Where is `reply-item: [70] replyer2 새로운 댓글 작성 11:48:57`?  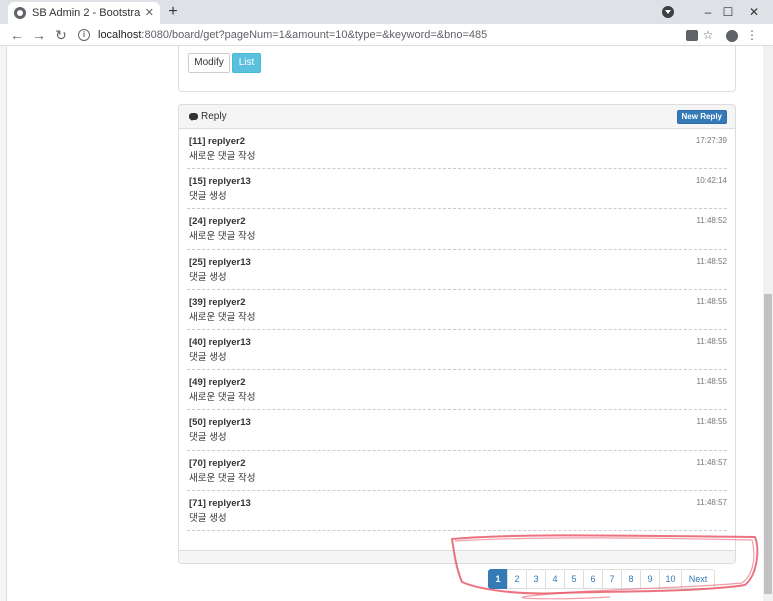
reply-item: [70] replyer2 새로운 댓글 작성 11:48:57 is located at coordinates (457, 471).